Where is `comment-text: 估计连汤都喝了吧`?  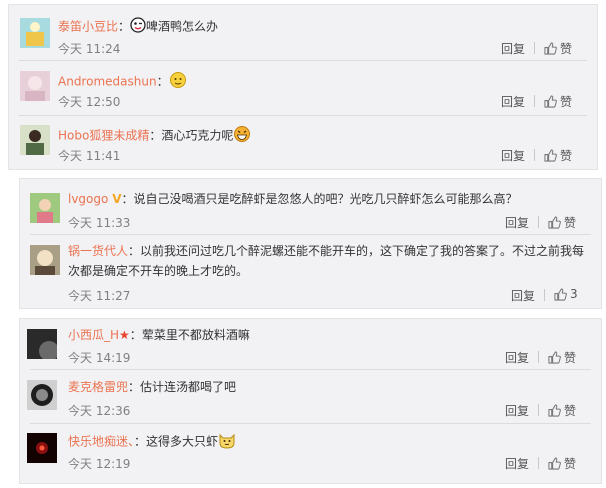 comment-text: 估计连汤都喝了吧 is located at coordinates (188, 387).